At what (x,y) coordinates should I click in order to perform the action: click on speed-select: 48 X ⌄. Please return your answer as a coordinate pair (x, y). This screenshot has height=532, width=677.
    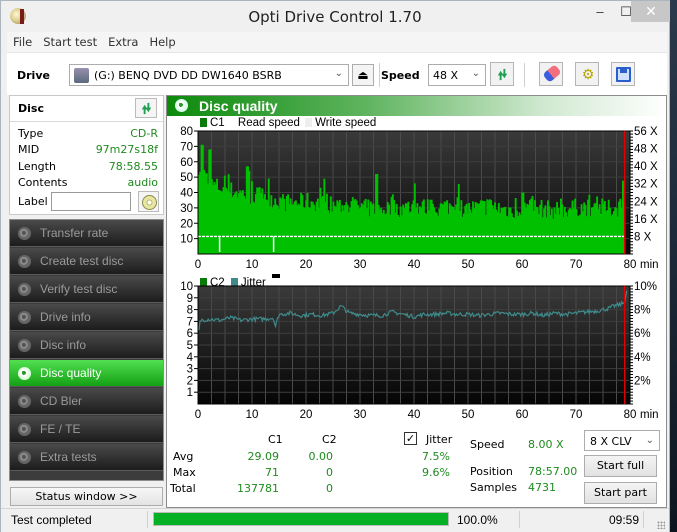
    Looking at the image, I should click on (457, 75).